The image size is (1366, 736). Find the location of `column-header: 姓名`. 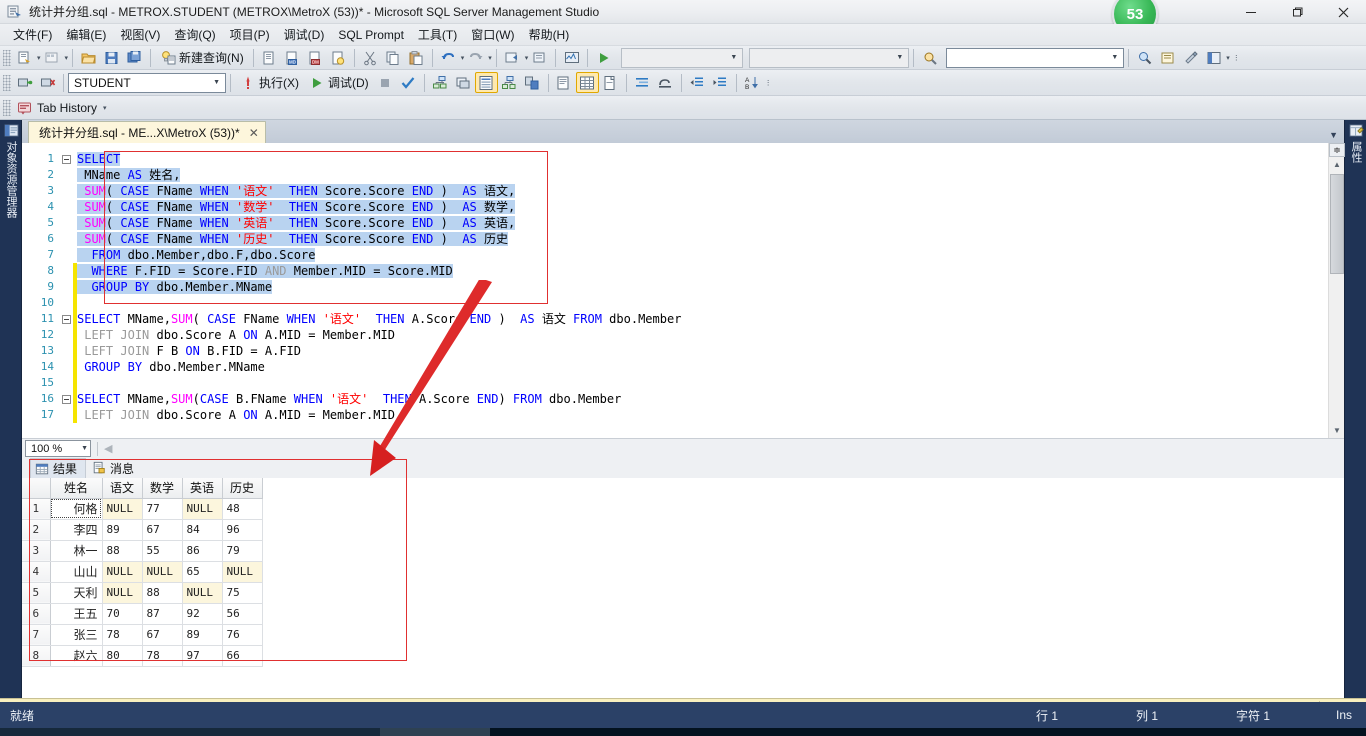

column-header: 姓名 is located at coordinates (76, 488).